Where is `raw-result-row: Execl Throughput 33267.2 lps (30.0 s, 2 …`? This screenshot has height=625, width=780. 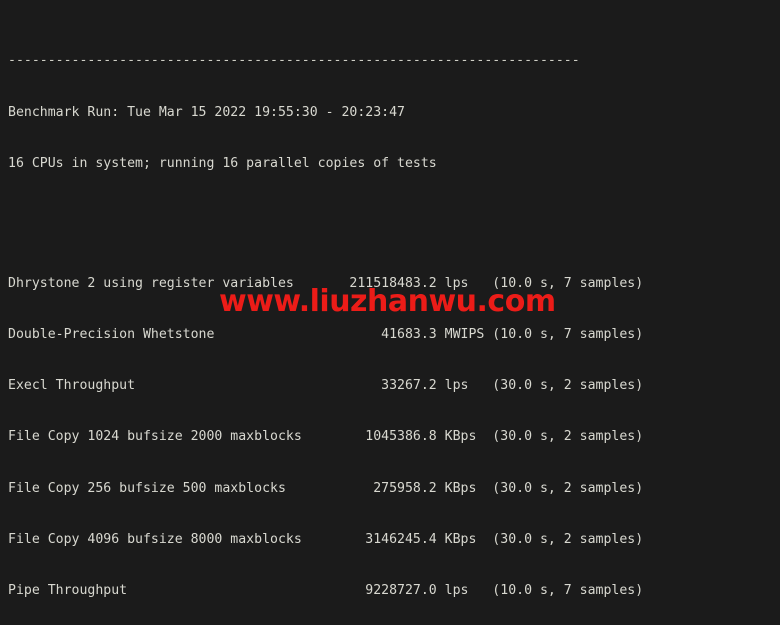 raw-result-row: Execl Throughput 33267.2 lps (30.0 s, 2 … is located at coordinates (326, 386).